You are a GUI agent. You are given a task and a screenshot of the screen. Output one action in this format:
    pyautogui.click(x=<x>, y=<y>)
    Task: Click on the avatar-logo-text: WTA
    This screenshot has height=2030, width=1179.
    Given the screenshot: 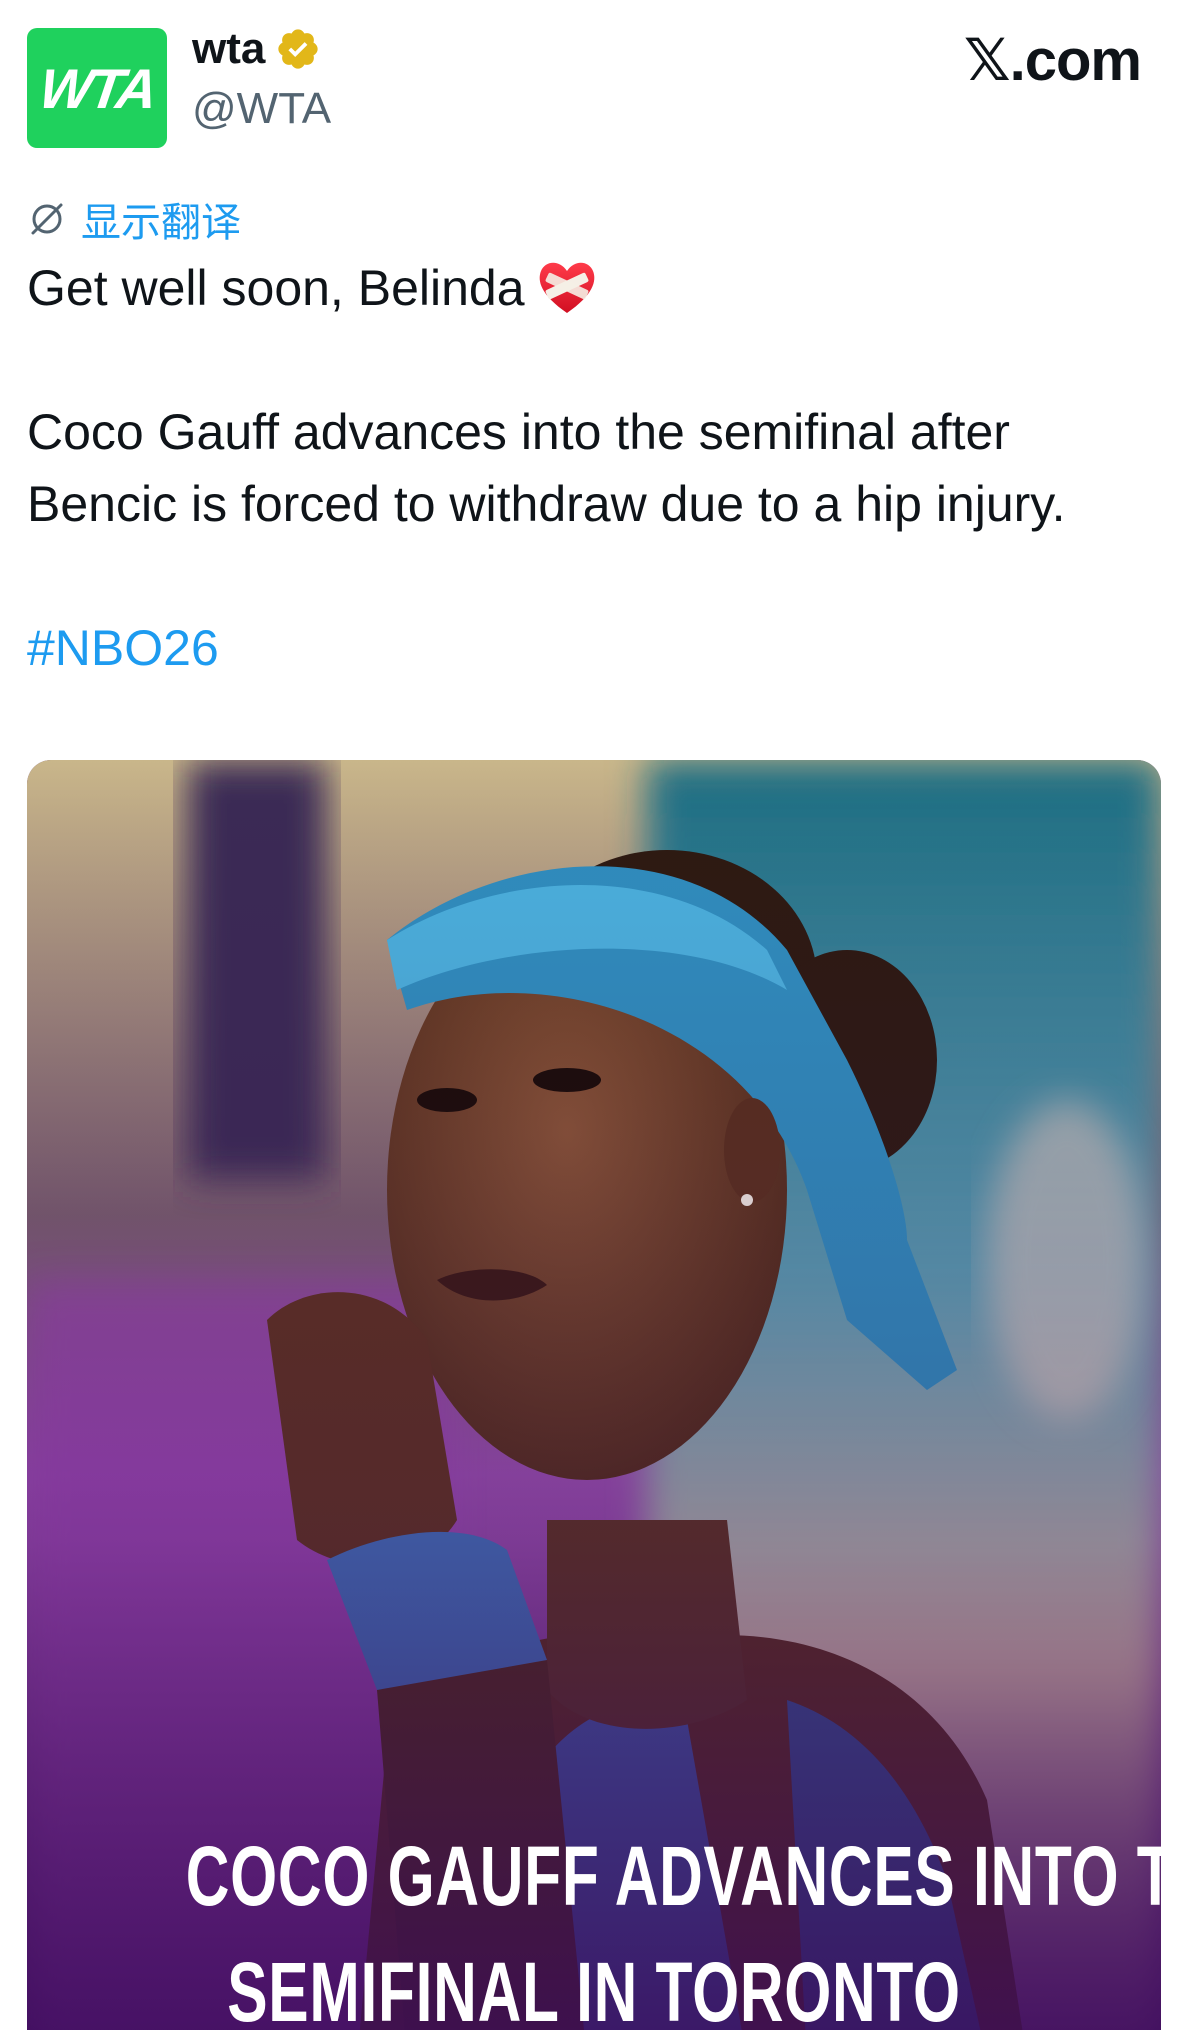 What is the action you would take?
    pyautogui.click(x=97, y=88)
    